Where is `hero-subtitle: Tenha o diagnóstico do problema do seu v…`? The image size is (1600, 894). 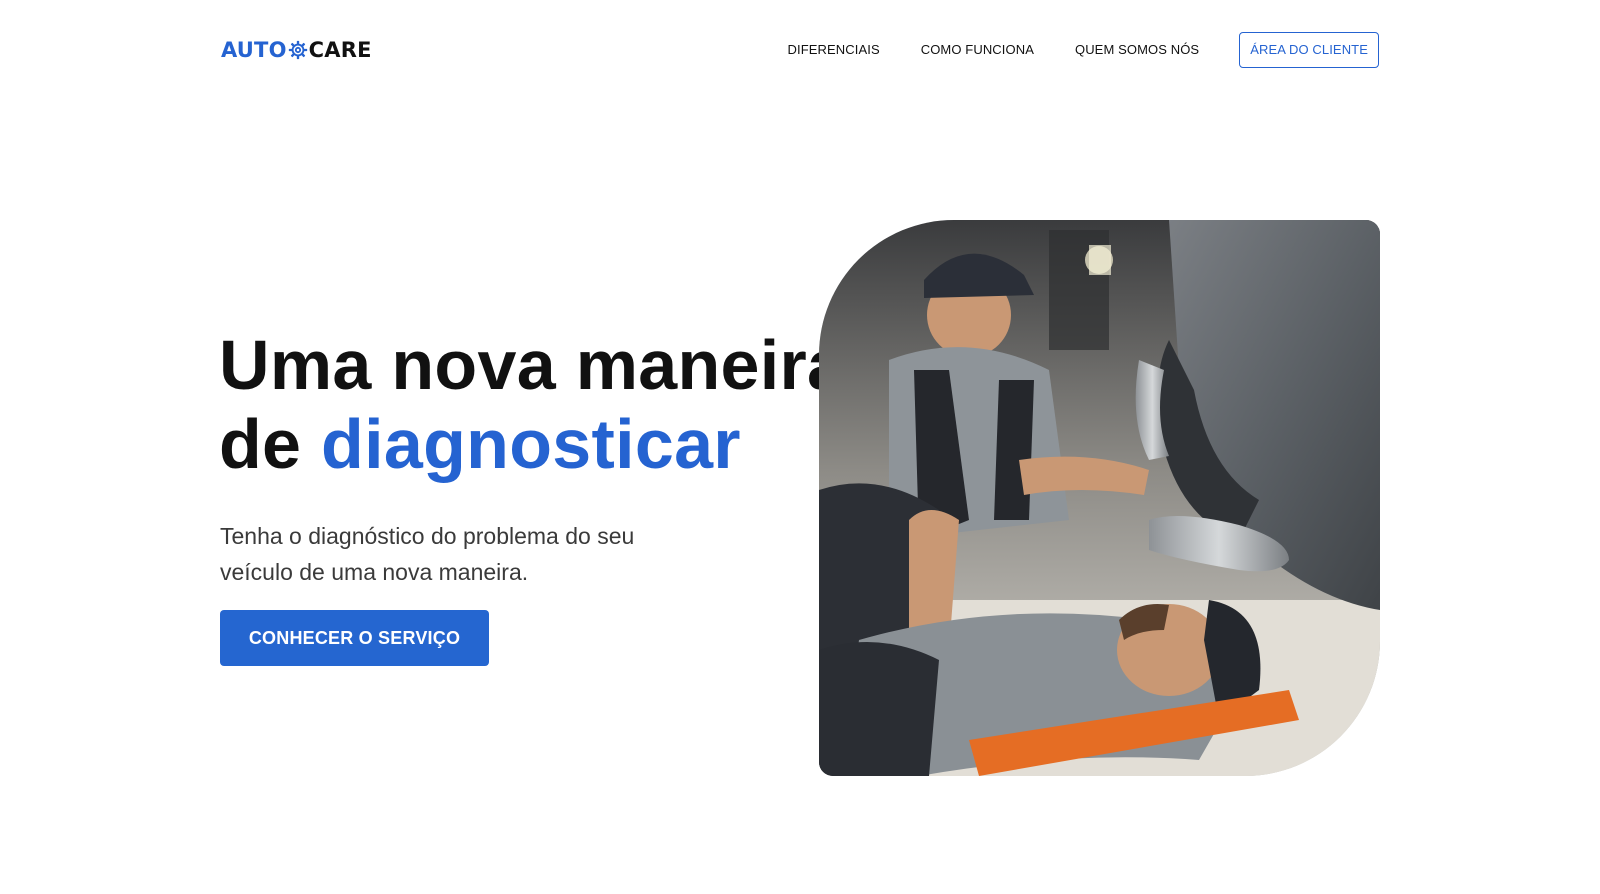 hero-subtitle: Tenha o diagnóstico do problema do seu v… is located at coordinates (427, 554).